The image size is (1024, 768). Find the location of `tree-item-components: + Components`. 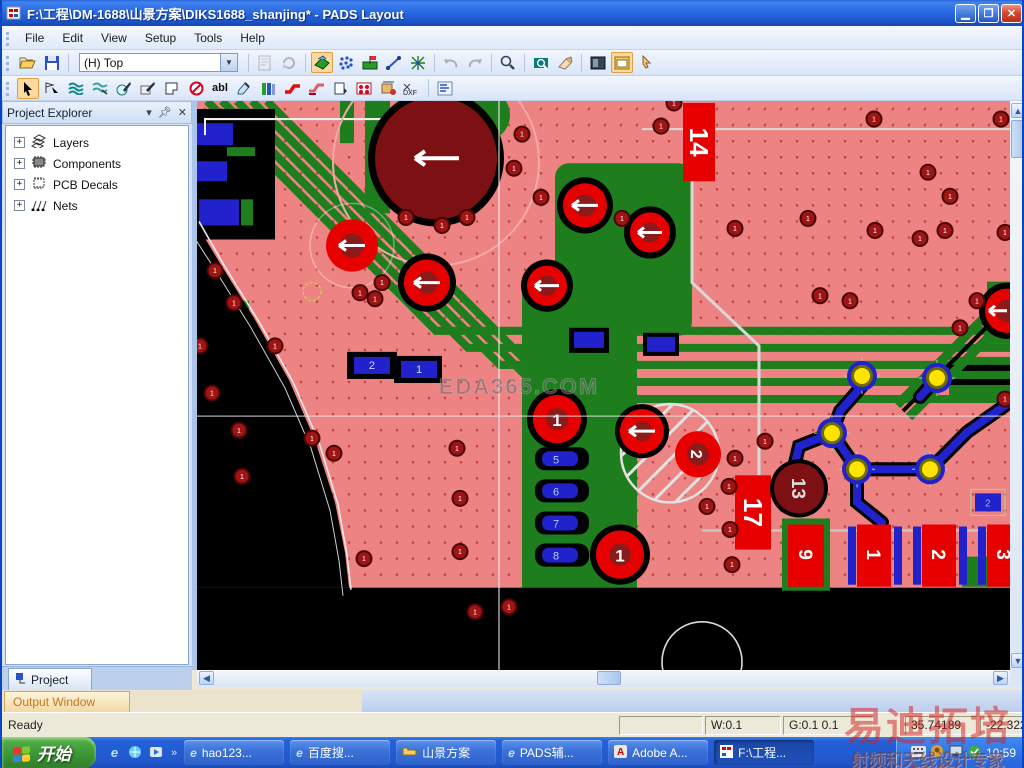

tree-item-components: + Components is located at coordinates (97, 163).